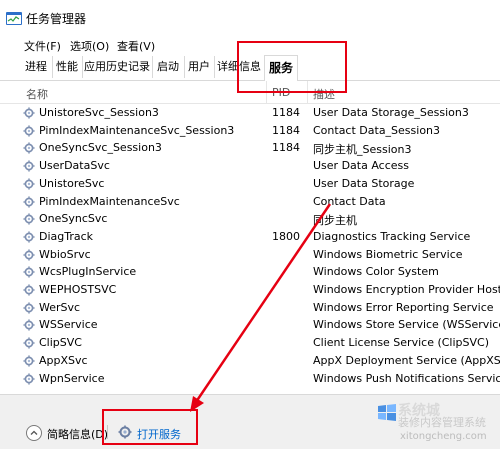 This screenshot has height=449, width=500. I want to click on title-bar: 任务管理器, so click(250, 18).